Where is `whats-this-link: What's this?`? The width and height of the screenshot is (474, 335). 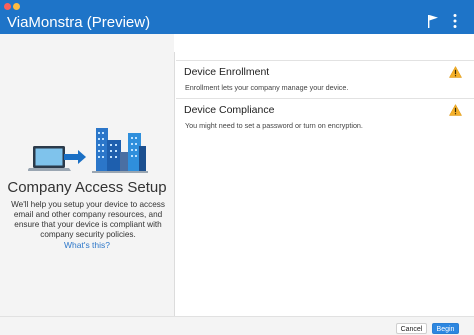 whats-this-link: What's this? is located at coordinates (87, 245).